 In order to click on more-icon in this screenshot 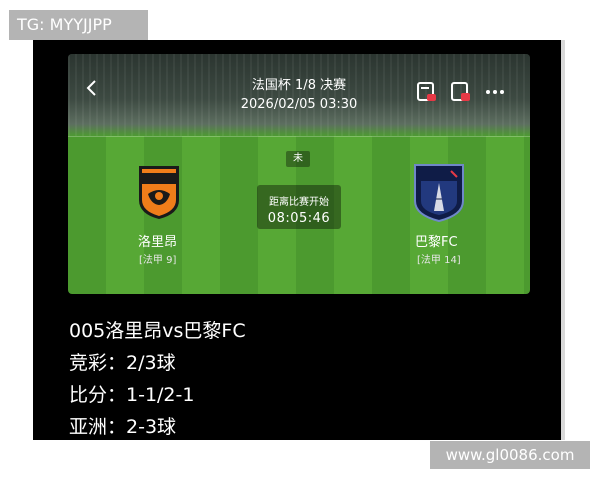, I will do `click(495, 92)`.